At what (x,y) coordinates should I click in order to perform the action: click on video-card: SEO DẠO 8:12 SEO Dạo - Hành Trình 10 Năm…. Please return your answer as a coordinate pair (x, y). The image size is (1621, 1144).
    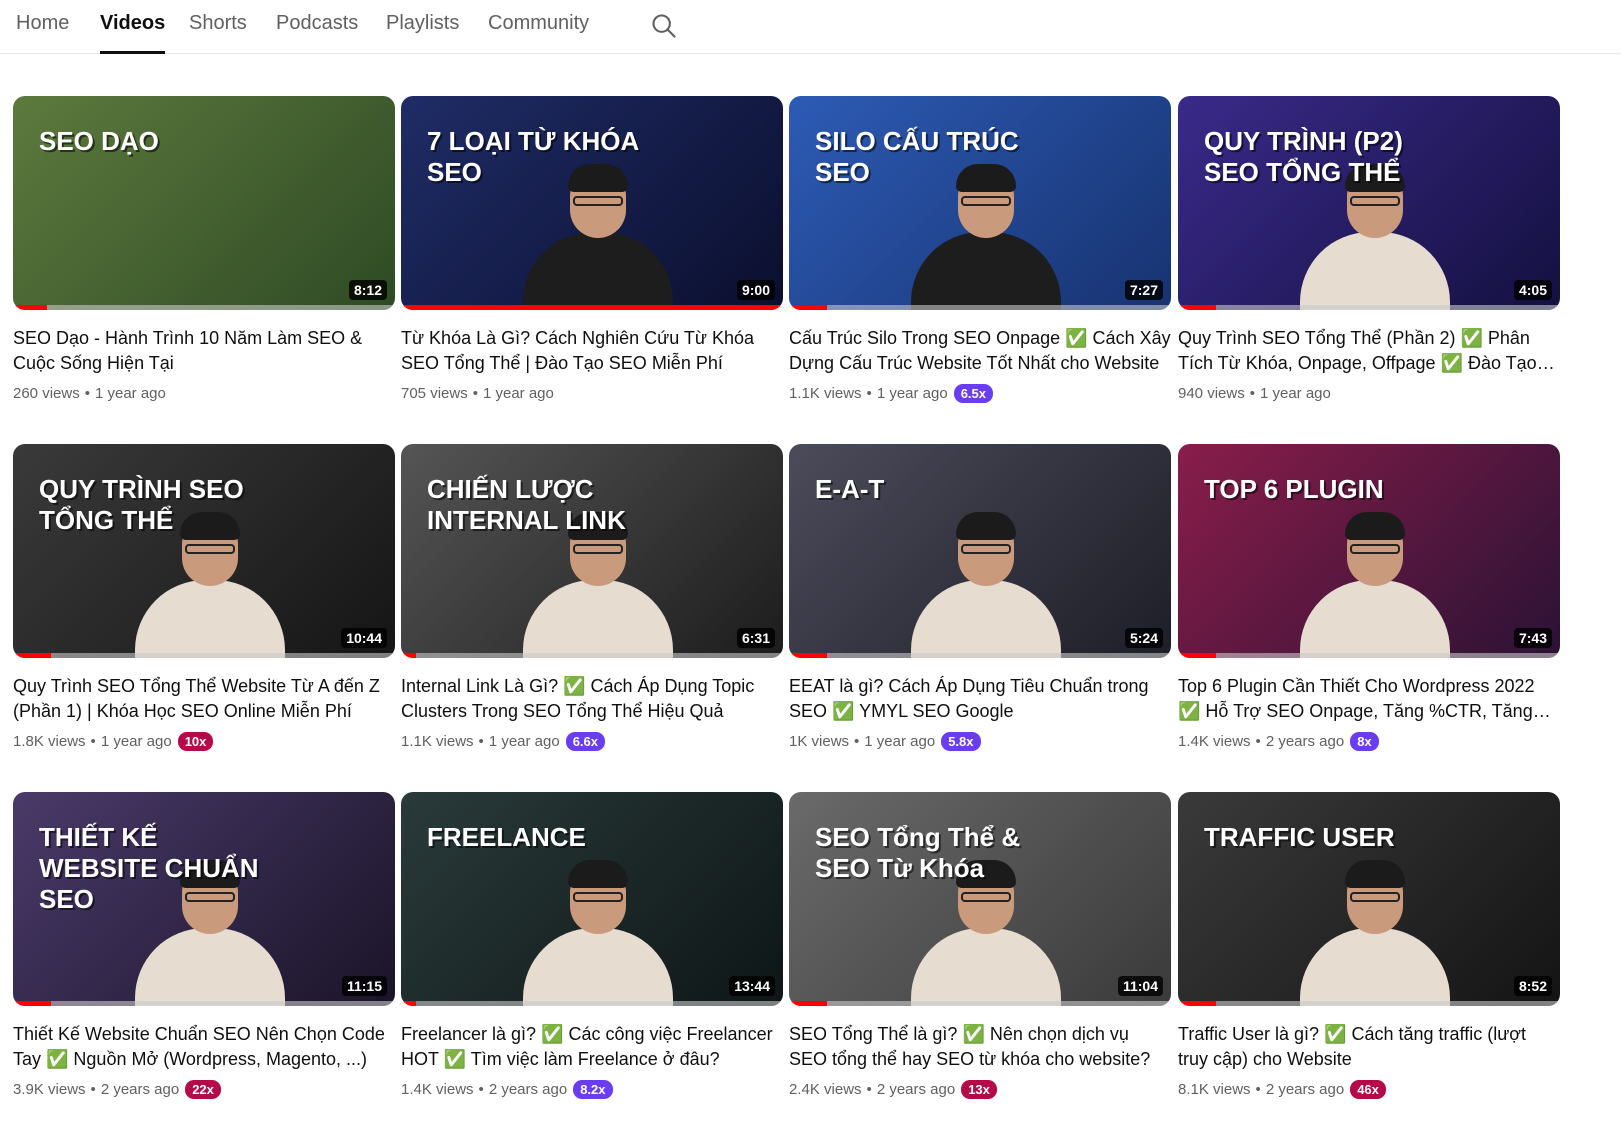
    Looking at the image, I should click on (204, 250).